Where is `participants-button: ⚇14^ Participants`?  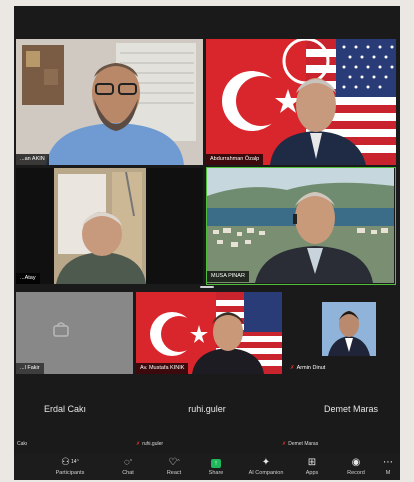 participants-button: ⚇14^ Participants is located at coordinates (70, 468).